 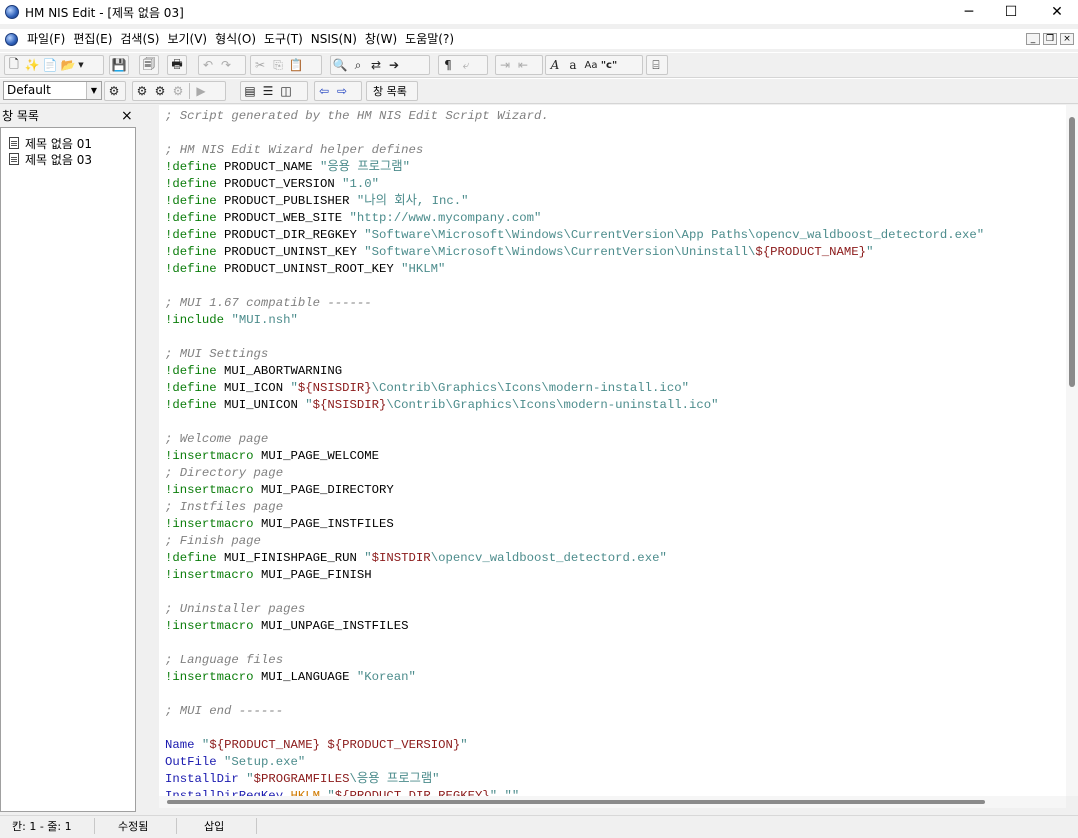 I want to click on config-combo-value: Default, so click(x=29, y=90).